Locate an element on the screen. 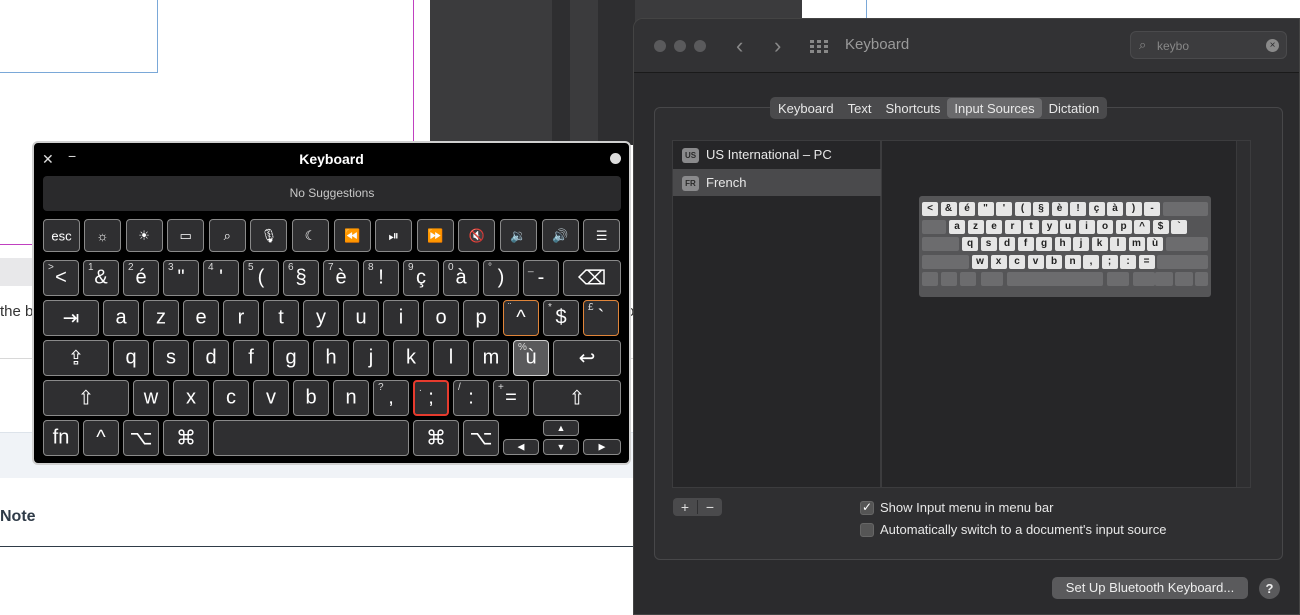 This screenshot has width=1300, height=615. key: > < is located at coordinates (61, 278).